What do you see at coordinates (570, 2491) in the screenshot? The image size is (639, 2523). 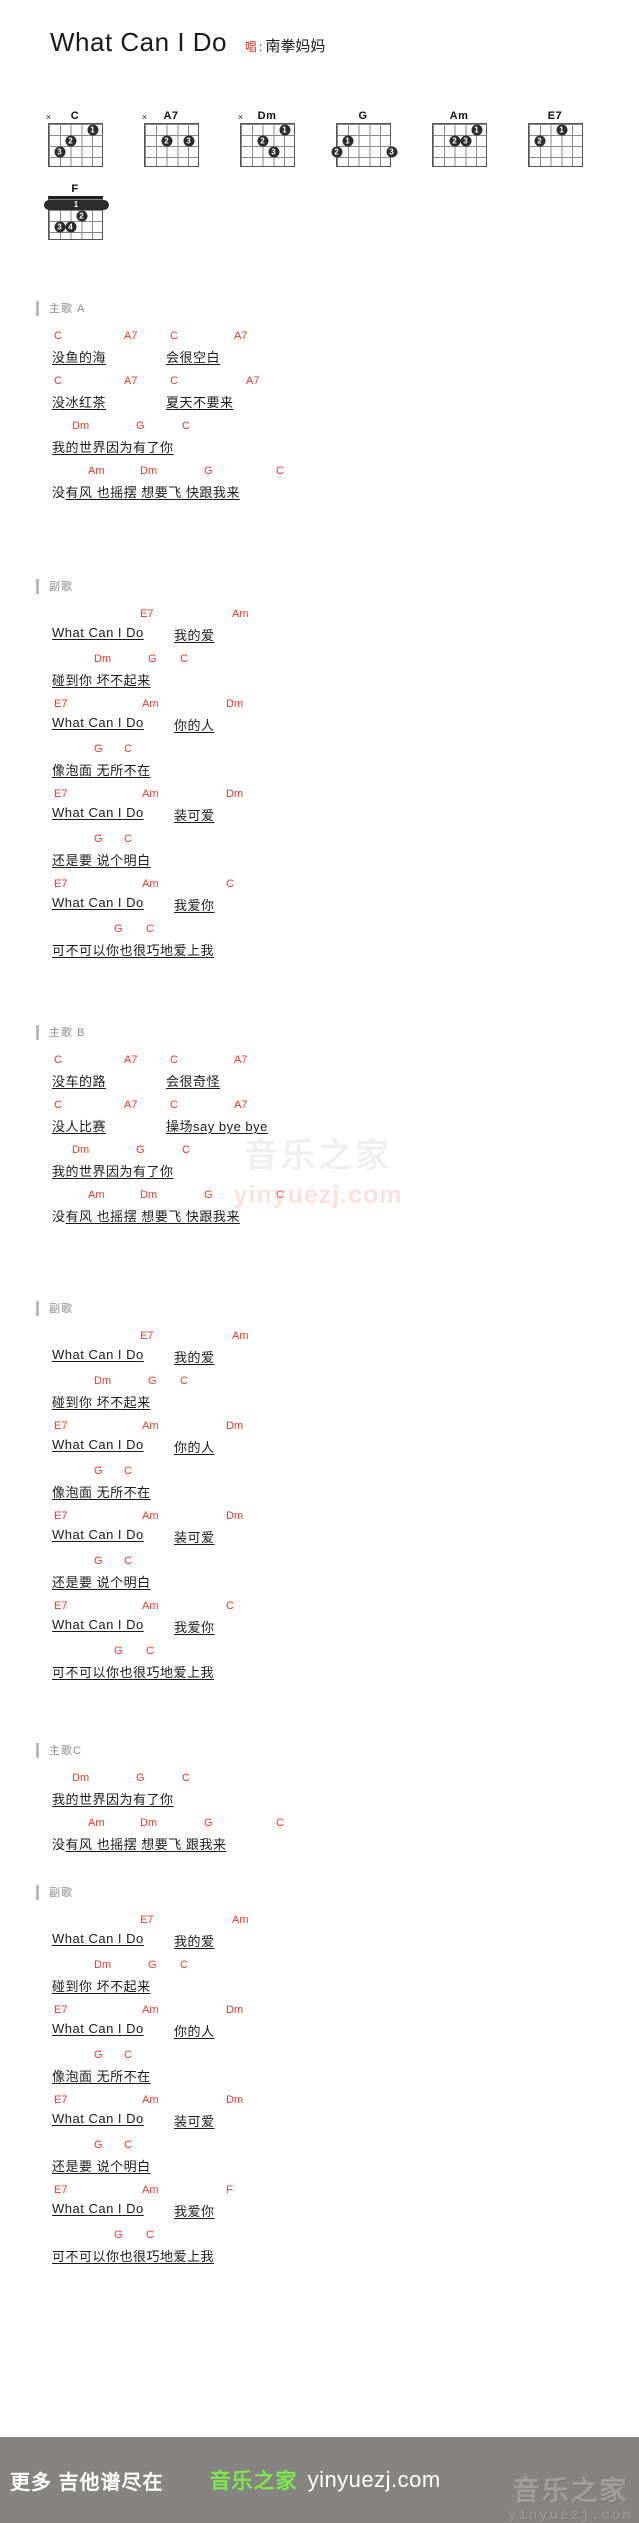 I see `footer-watermark-cn: 音乐之家` at bounding box center [570, 2491].